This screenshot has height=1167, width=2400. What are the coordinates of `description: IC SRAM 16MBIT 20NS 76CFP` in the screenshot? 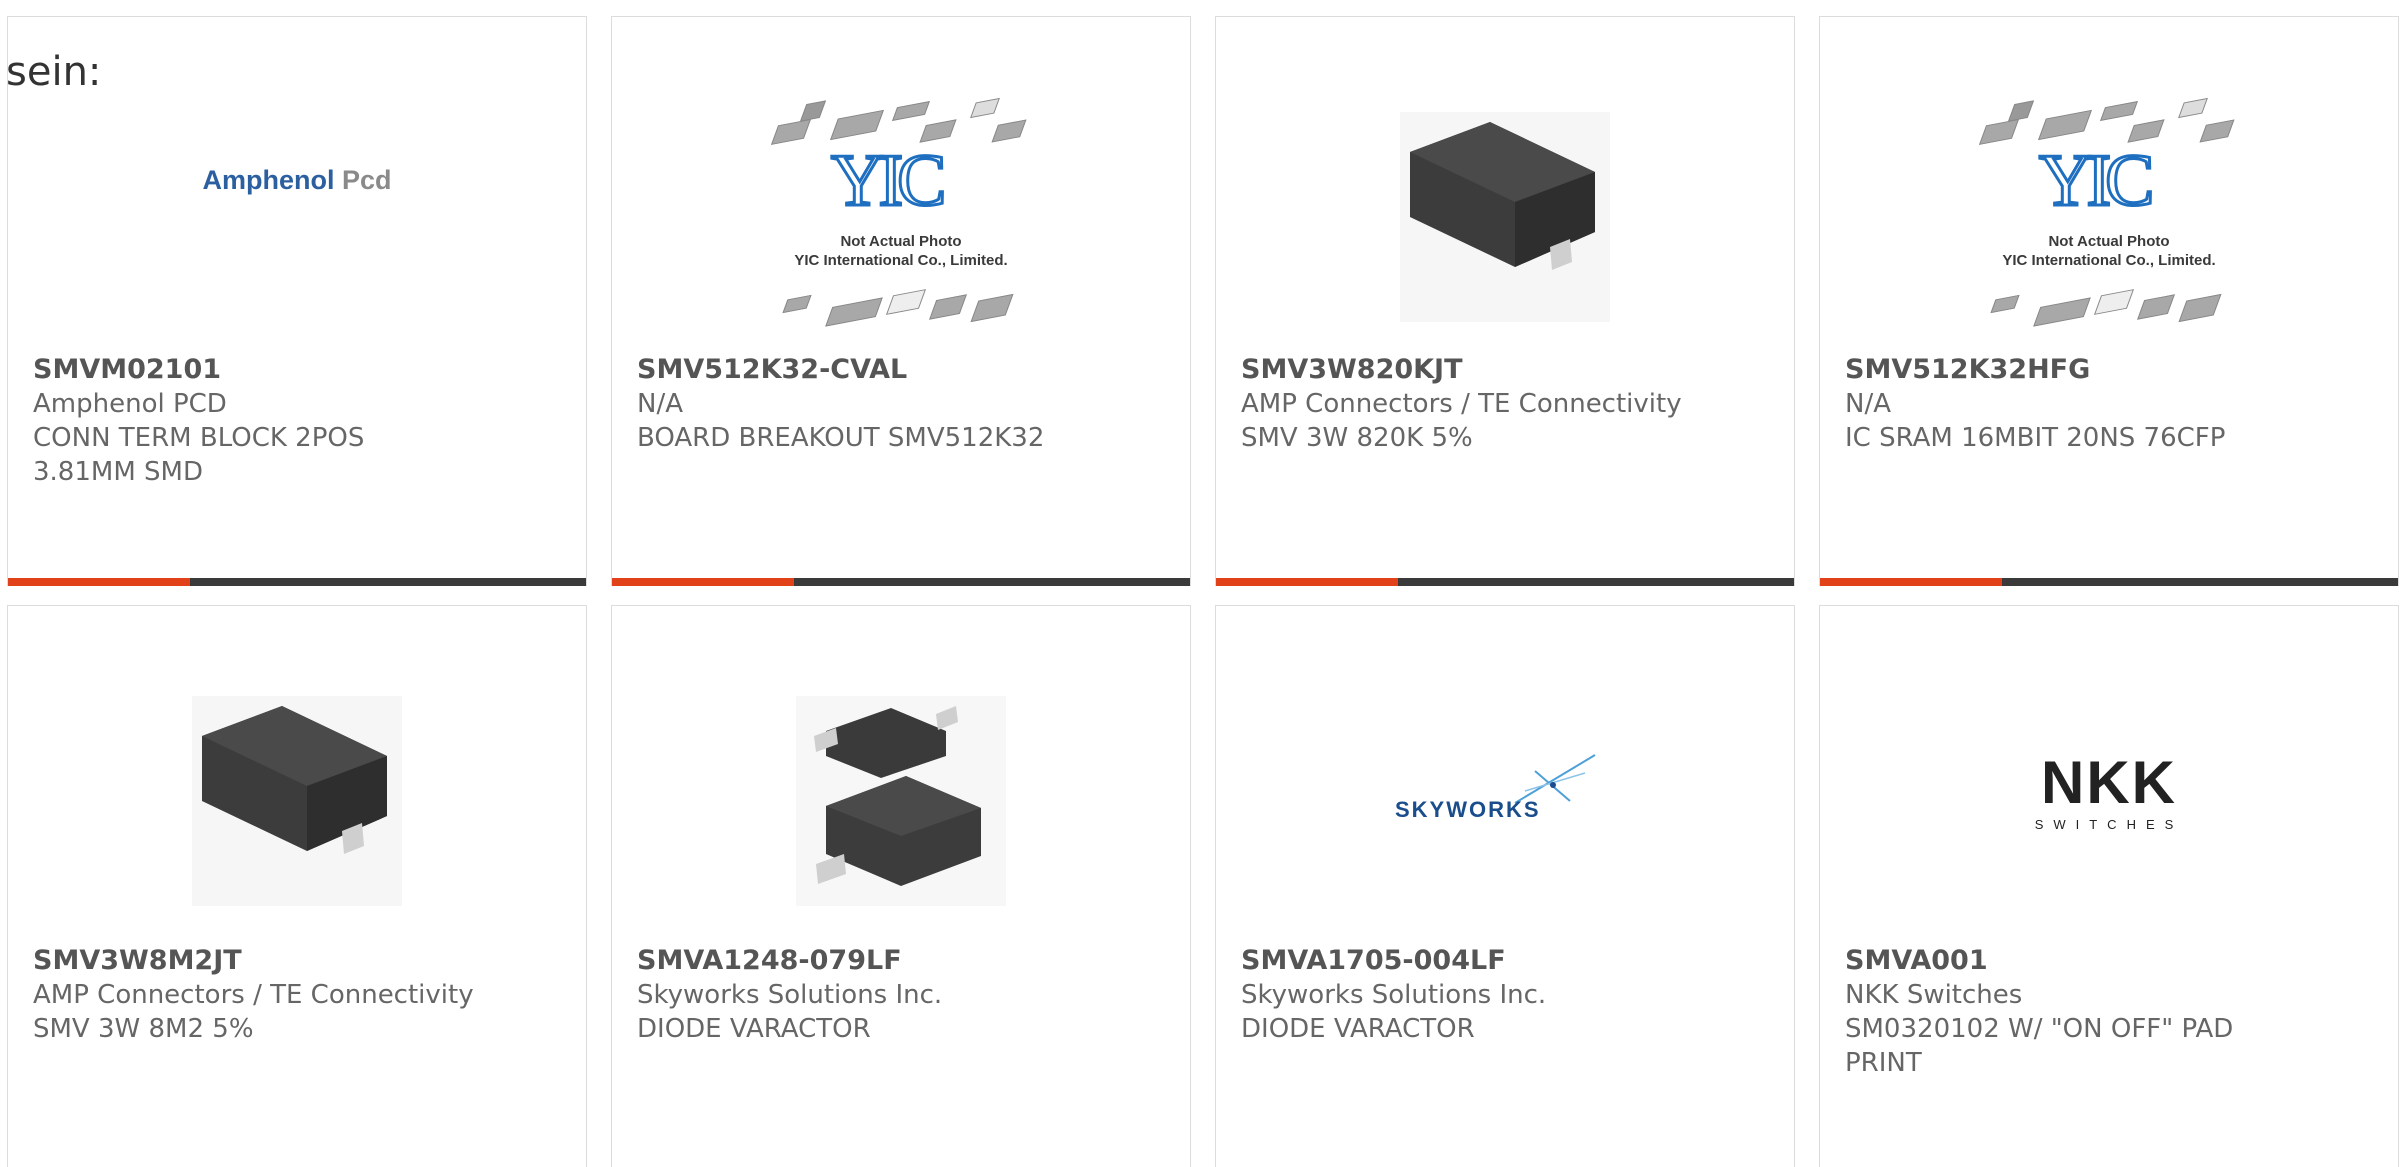 It's located at (2035, 438).